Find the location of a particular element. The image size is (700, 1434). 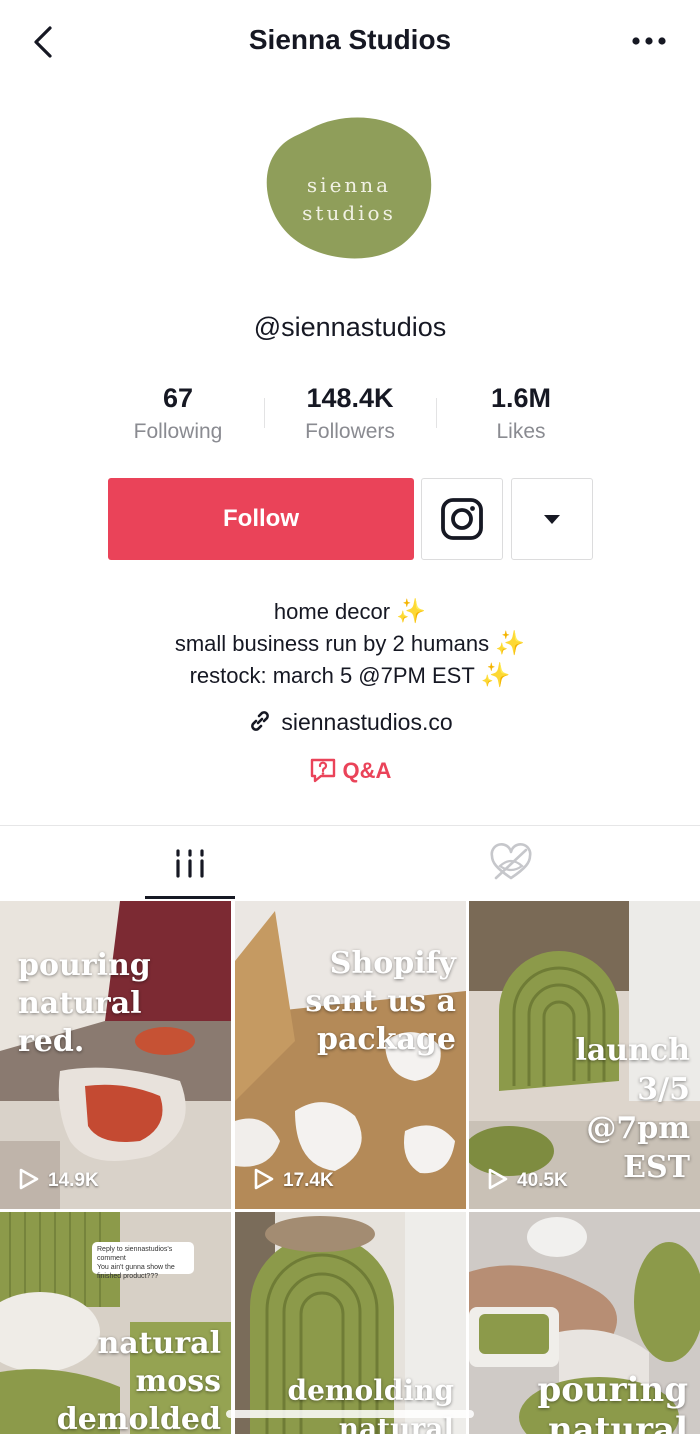

video-thumbnail: pouring natural red. 14.9K is located at coordinates (115, 1055).